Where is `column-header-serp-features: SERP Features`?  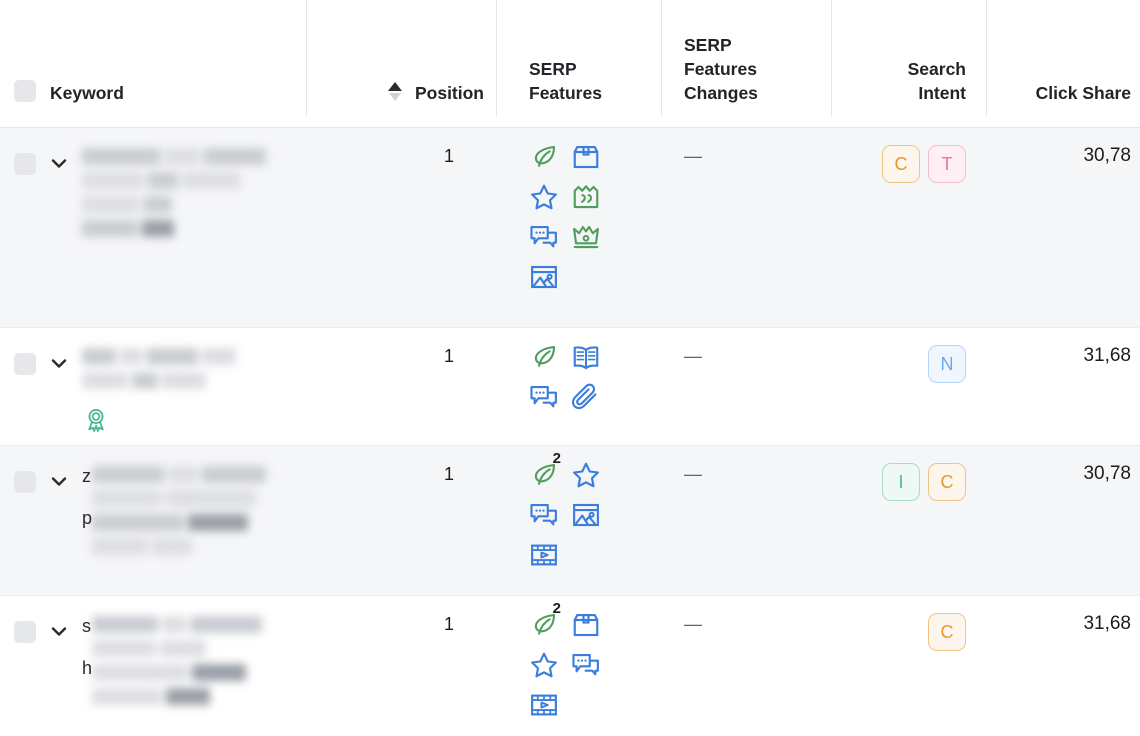
column-header-serp-features: SERP Features is located at coordinates (578, 63).